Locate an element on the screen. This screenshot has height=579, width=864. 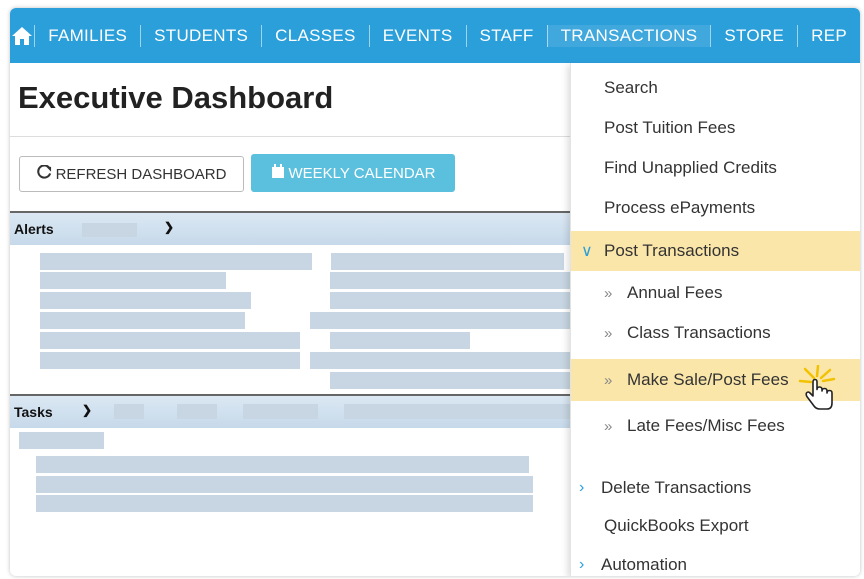
home-icon is located at coordinates (22, 35).